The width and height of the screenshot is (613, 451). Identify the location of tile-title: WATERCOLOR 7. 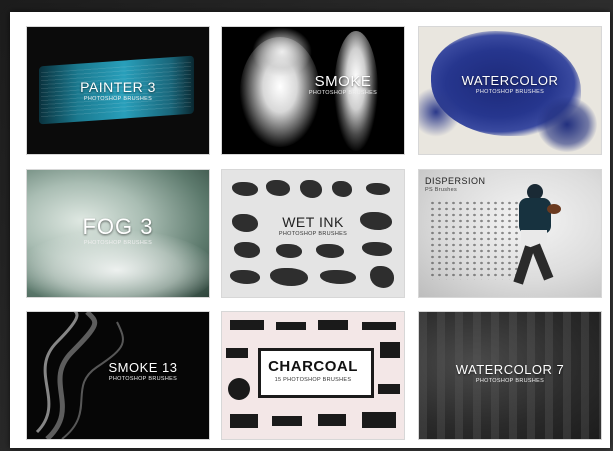
(510, 369).